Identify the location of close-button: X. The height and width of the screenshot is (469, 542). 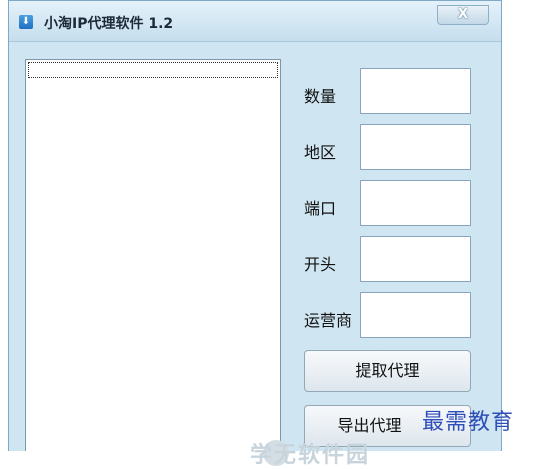
(463, 15).